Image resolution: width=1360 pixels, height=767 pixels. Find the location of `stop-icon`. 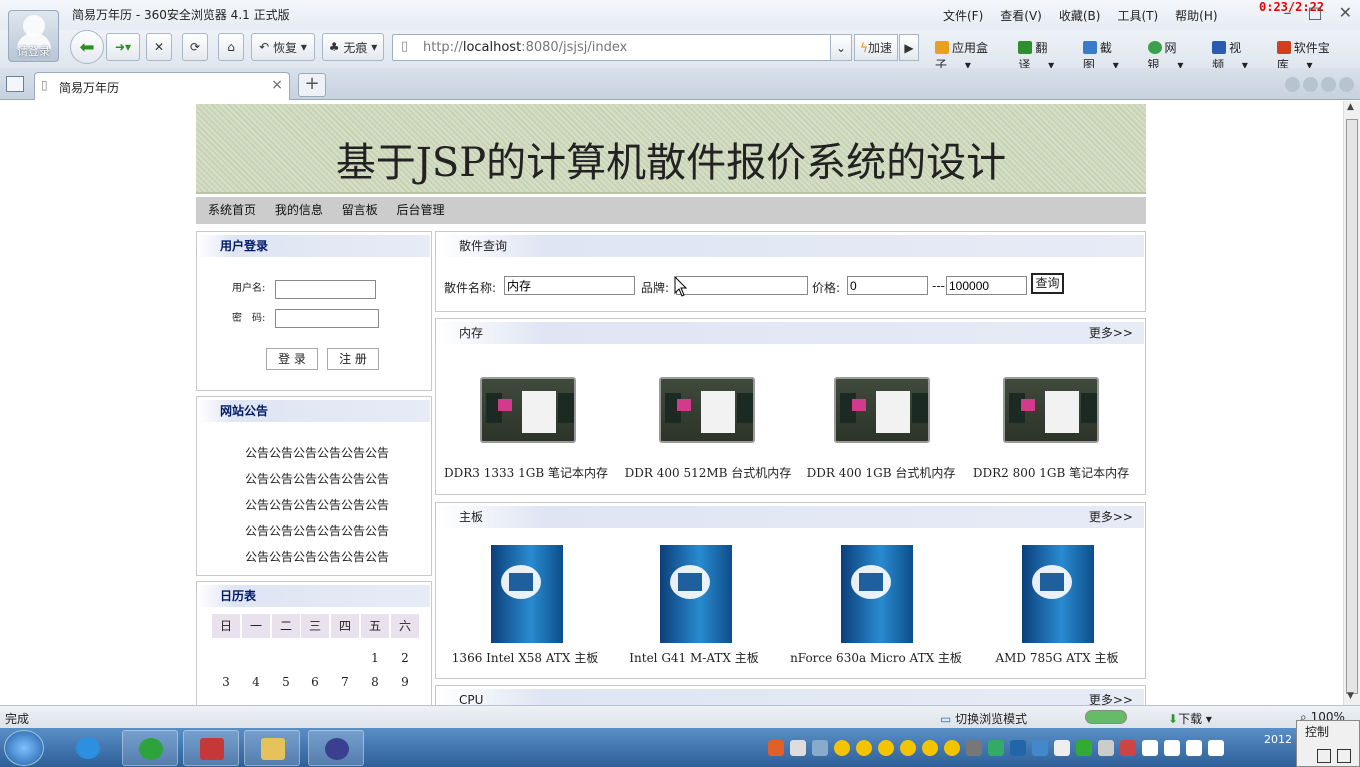

stop-icon is located at coordinates (1344, 756).